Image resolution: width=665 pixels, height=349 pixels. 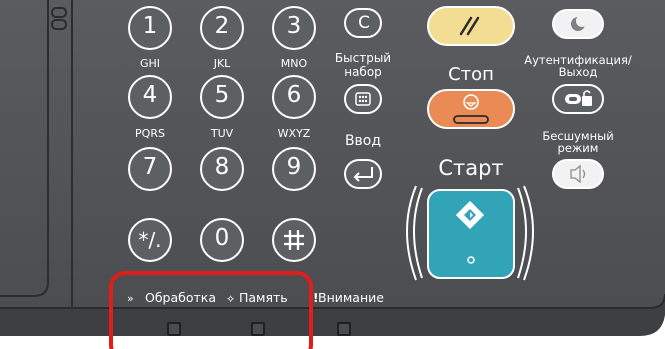 What do you see at coordinates (150, 133) in the screenshot?
I see `key-7-letters: PQRS` at bounding box center [150, 133].